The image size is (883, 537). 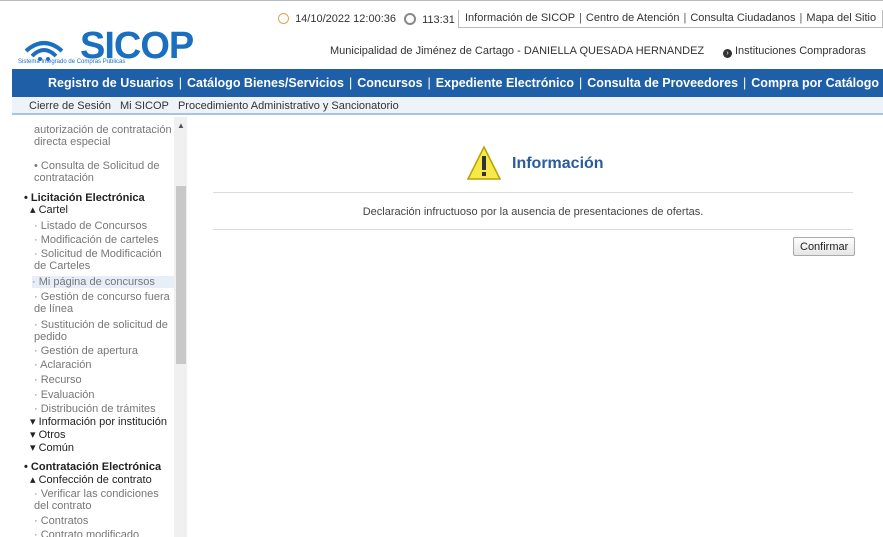 I want to click on sidebar-section: • Licitación Electrónica, so click(x=94, y=198).